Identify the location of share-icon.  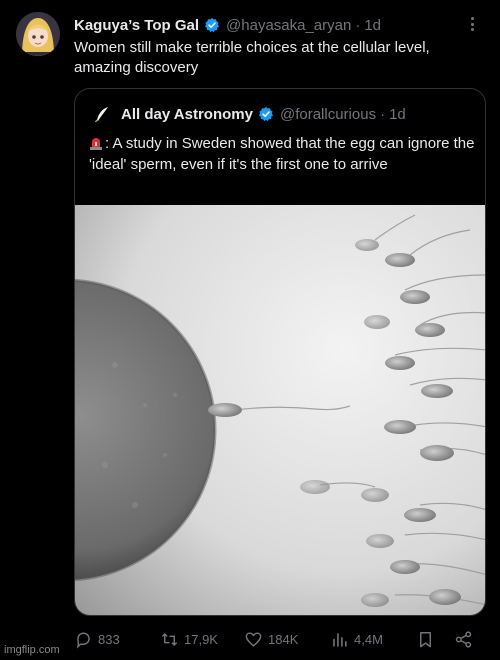
(463, 639).